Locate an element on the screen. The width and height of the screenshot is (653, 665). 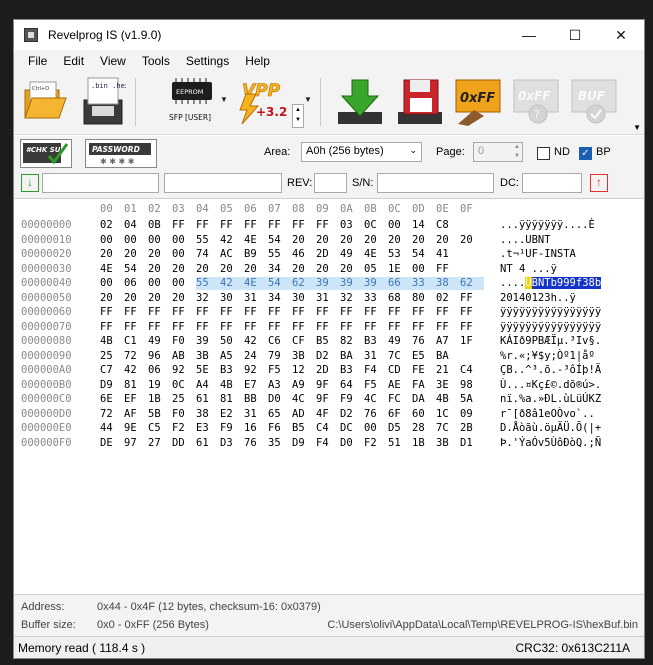
hex-row-ascii: .t¬¹UF-INSTA is located at coordinates (538, 254).